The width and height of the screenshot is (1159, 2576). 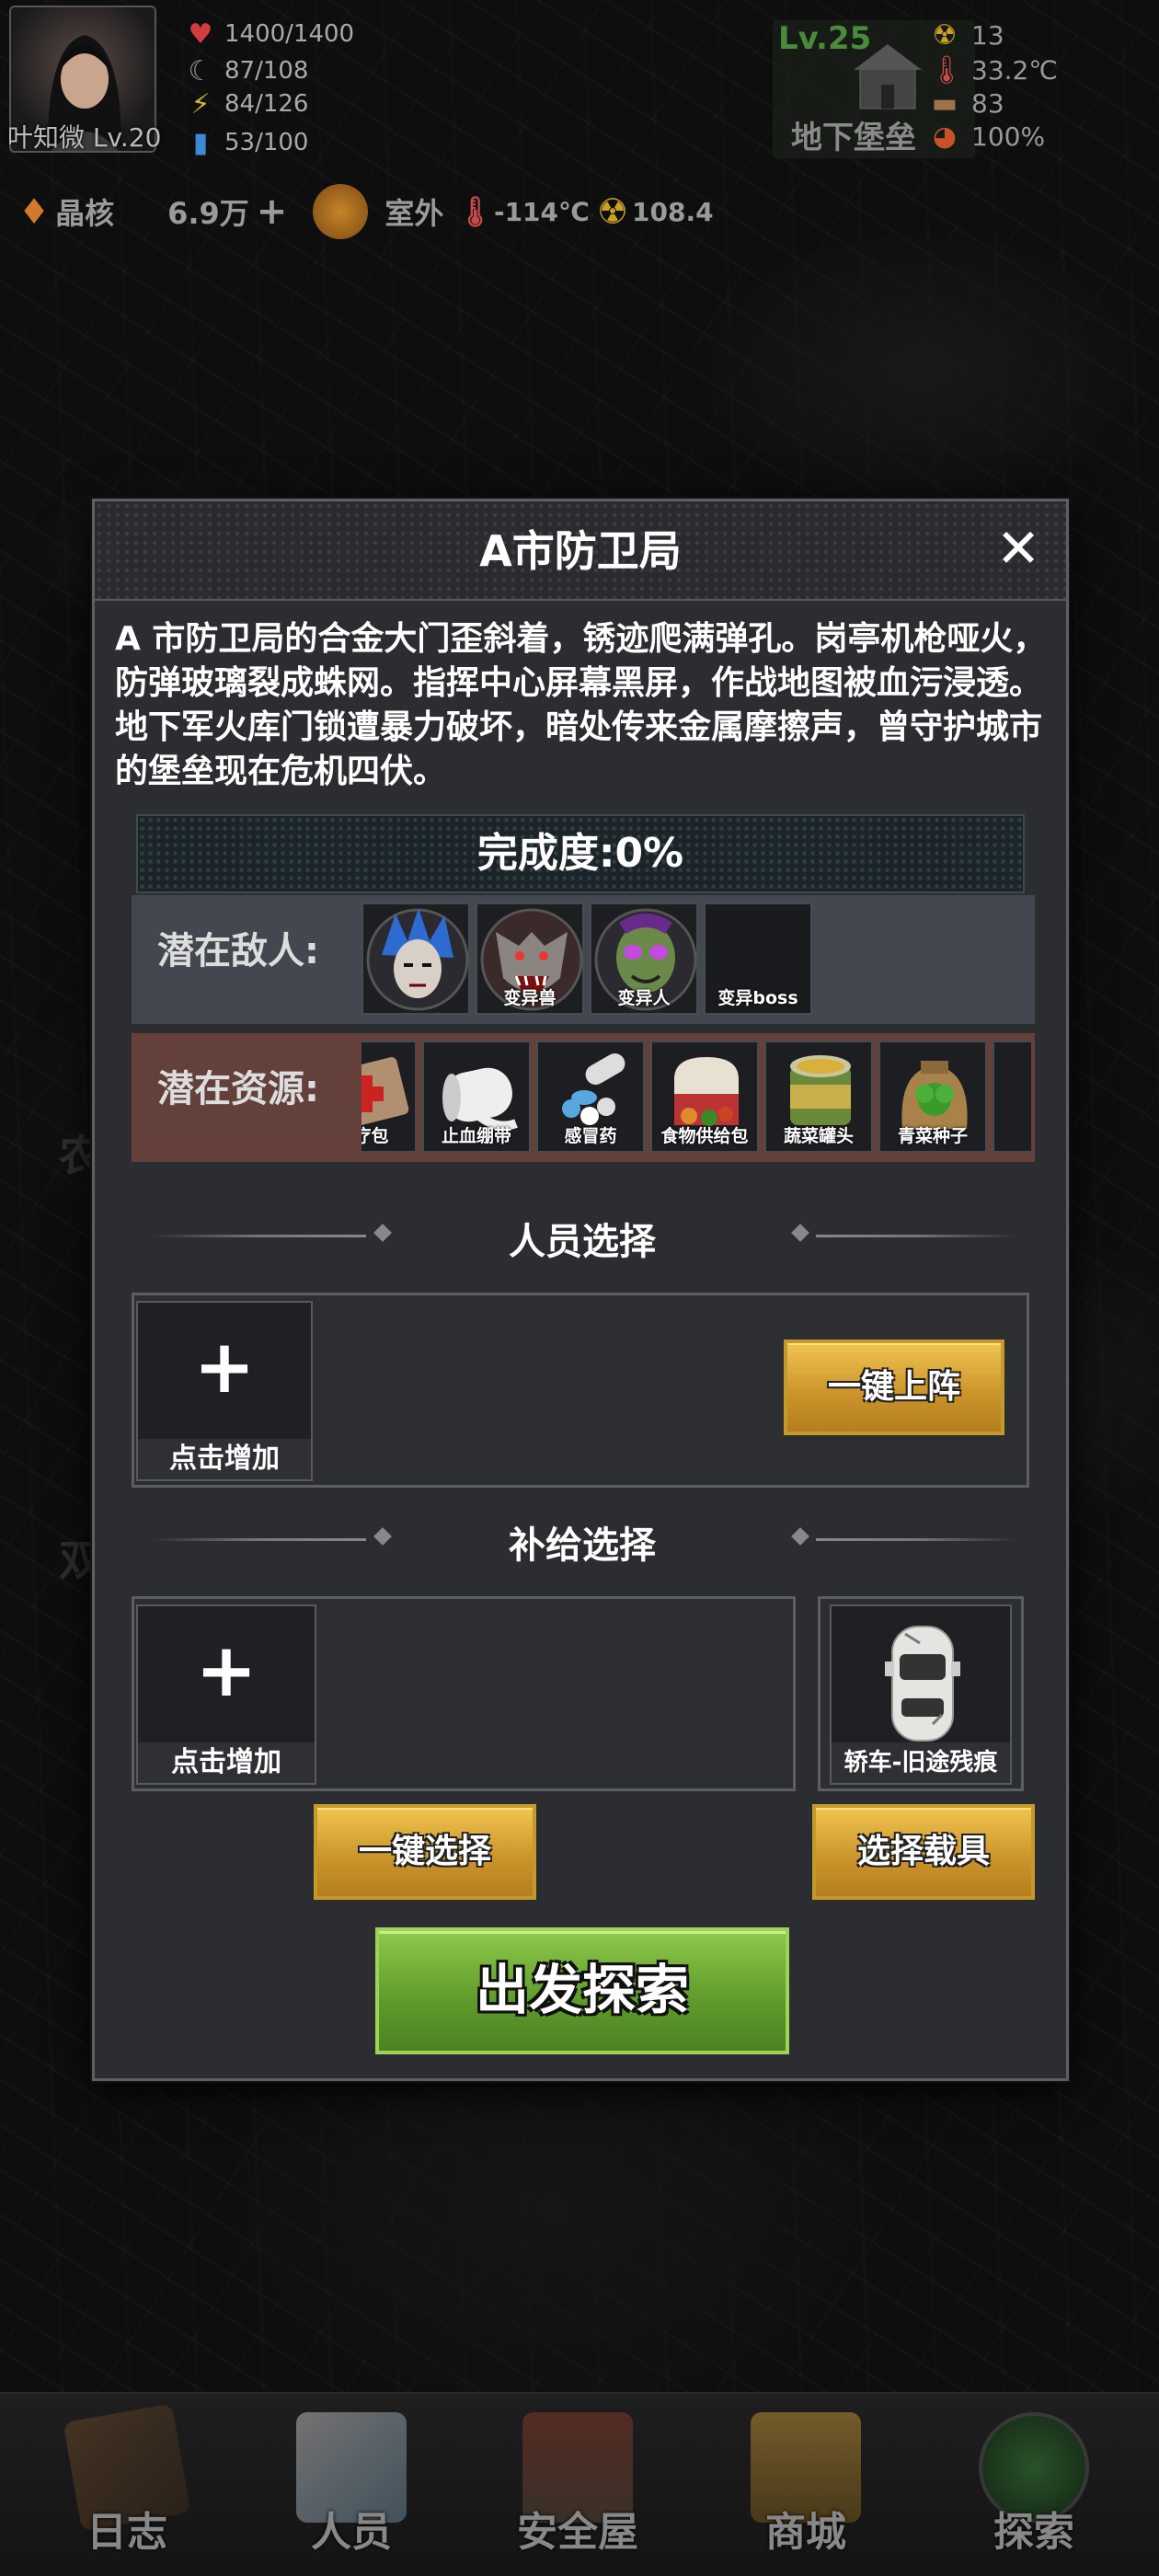 I want to click on outdoor-temperature: -114℃, so click(x=541, y=211).